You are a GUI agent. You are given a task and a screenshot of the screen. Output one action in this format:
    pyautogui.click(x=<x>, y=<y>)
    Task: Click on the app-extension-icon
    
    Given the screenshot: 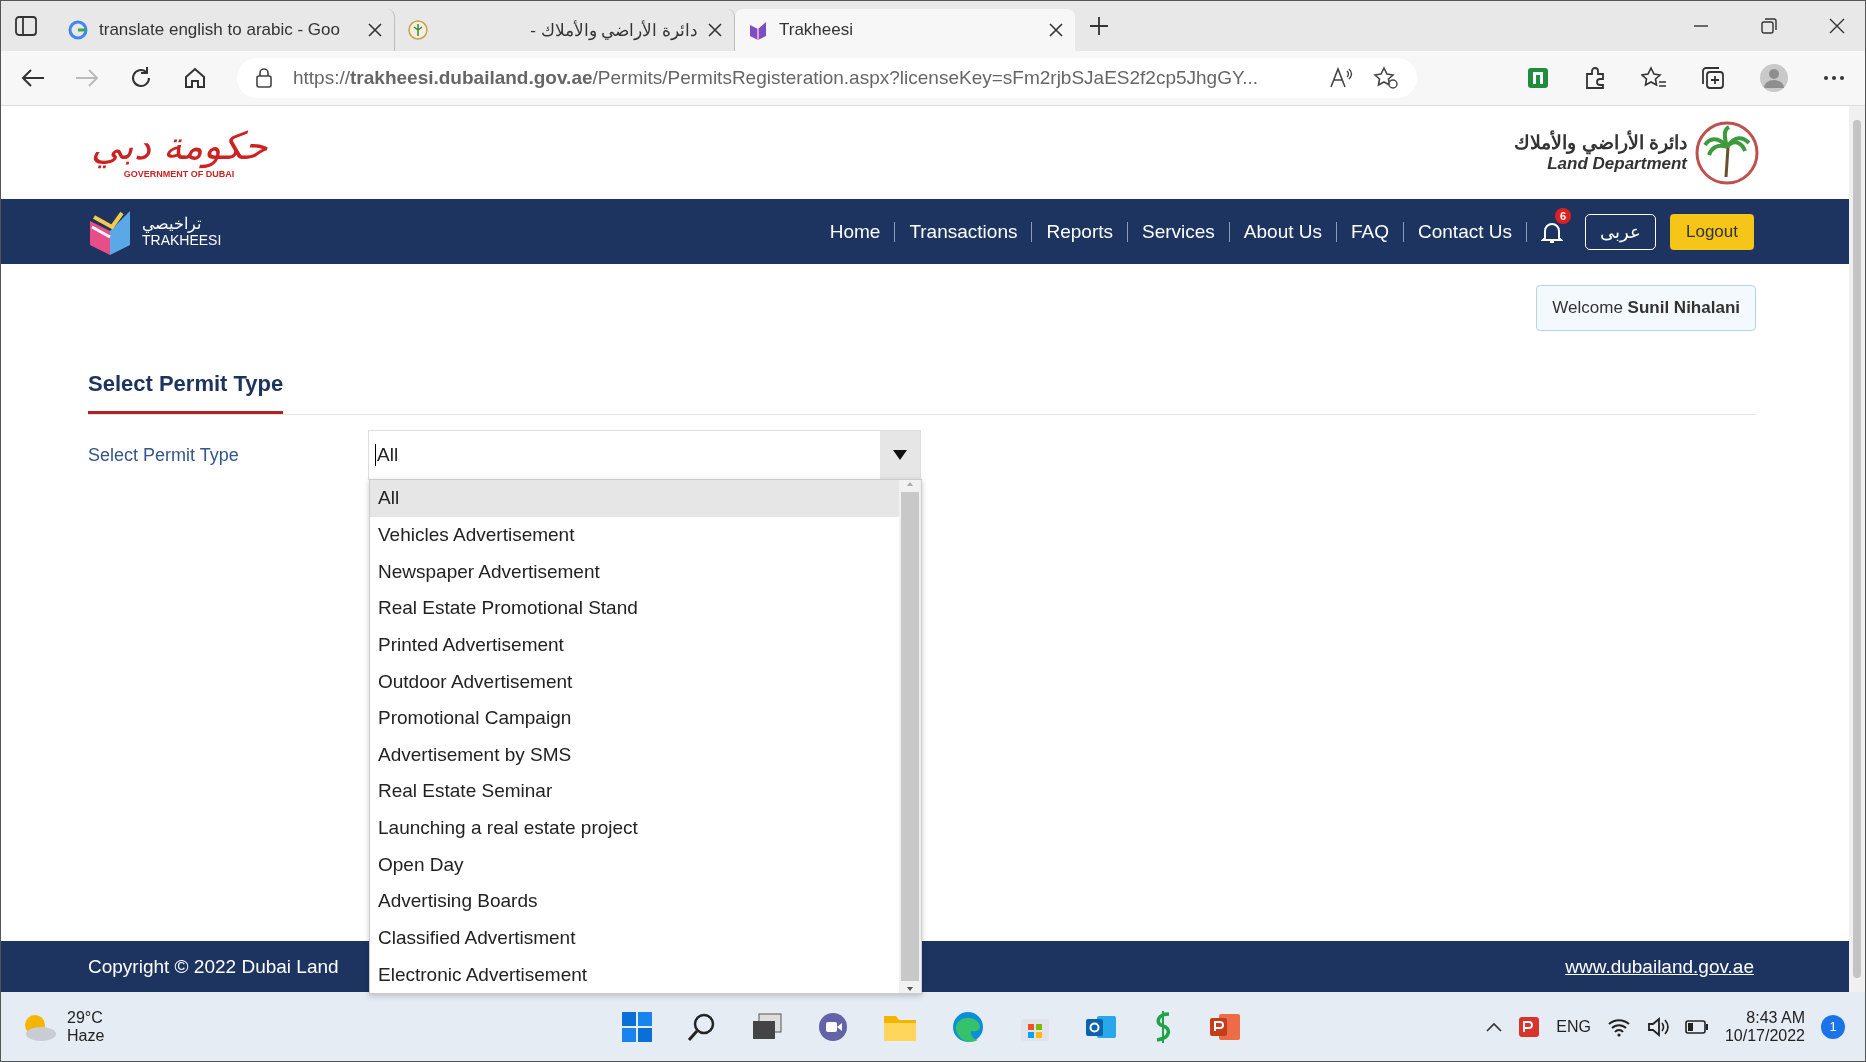 What is the action you would take?
    pyautogui.click(x=1538, y=78)
    